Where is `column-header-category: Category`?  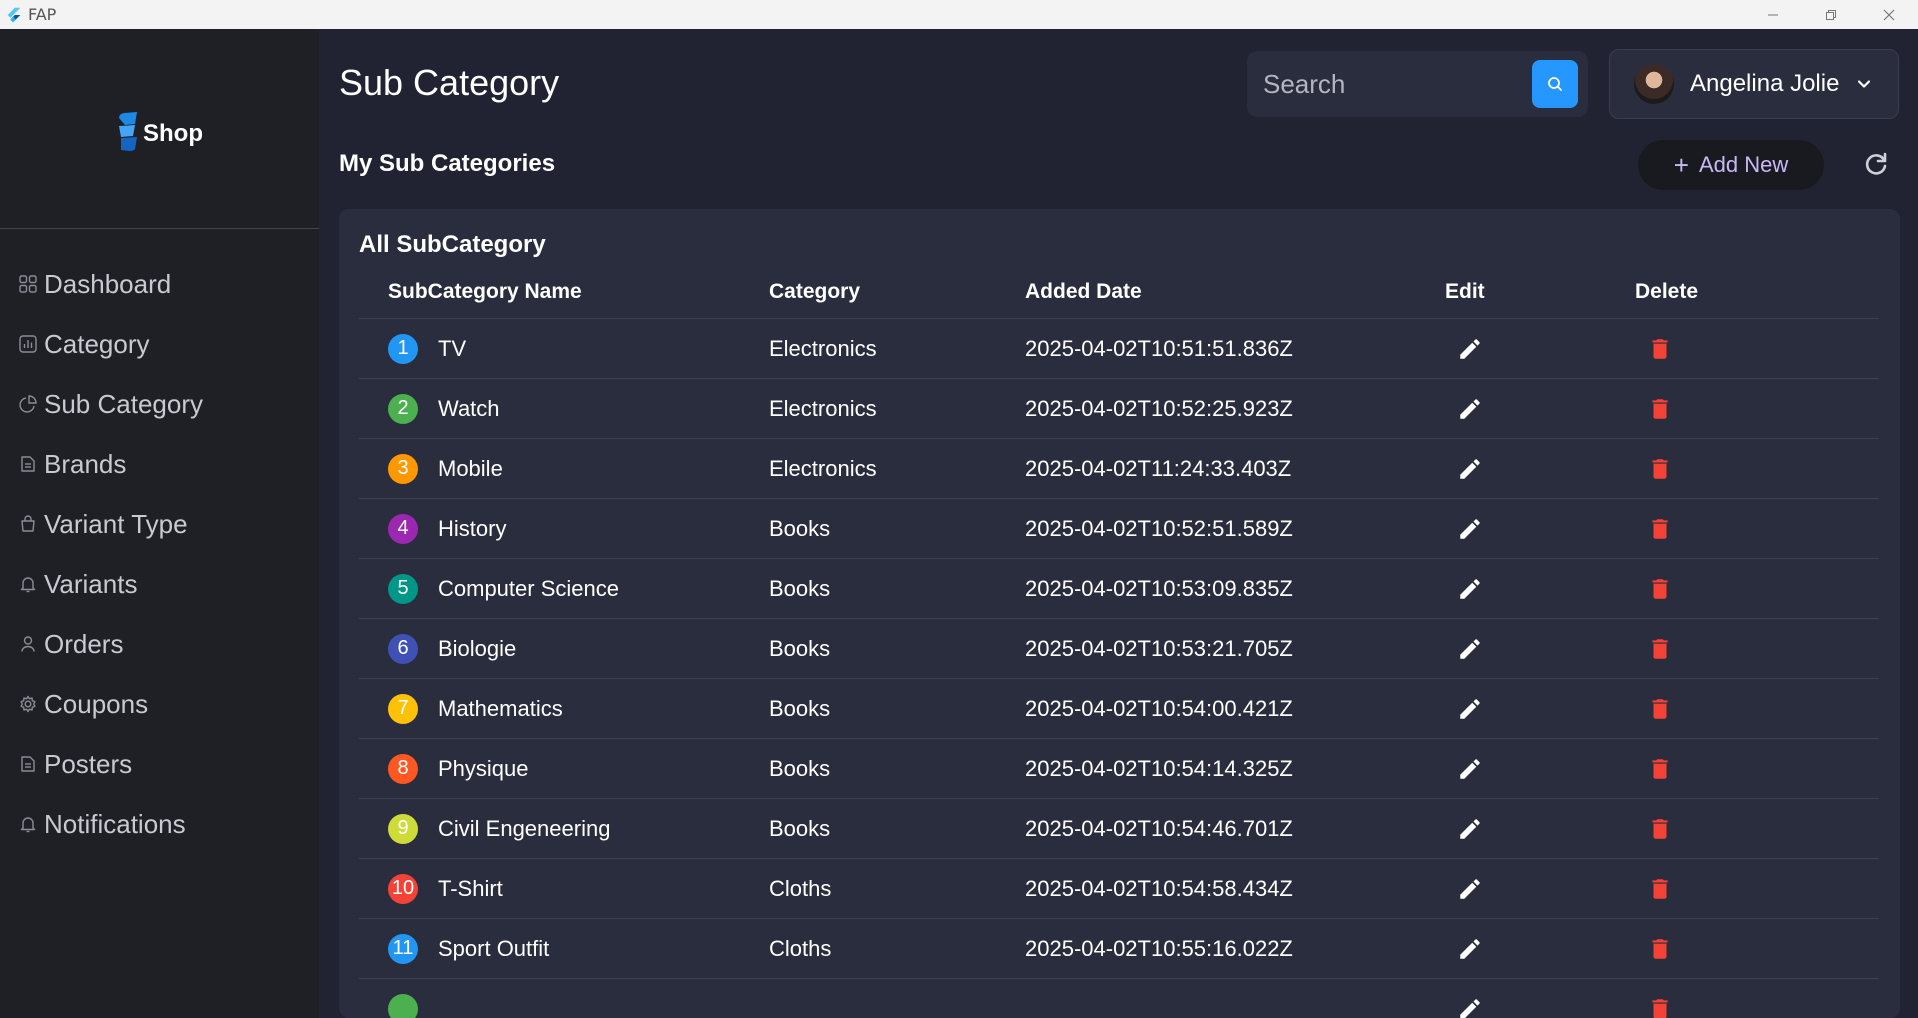
column-header-category: Category is located at coordinates (897, 292).